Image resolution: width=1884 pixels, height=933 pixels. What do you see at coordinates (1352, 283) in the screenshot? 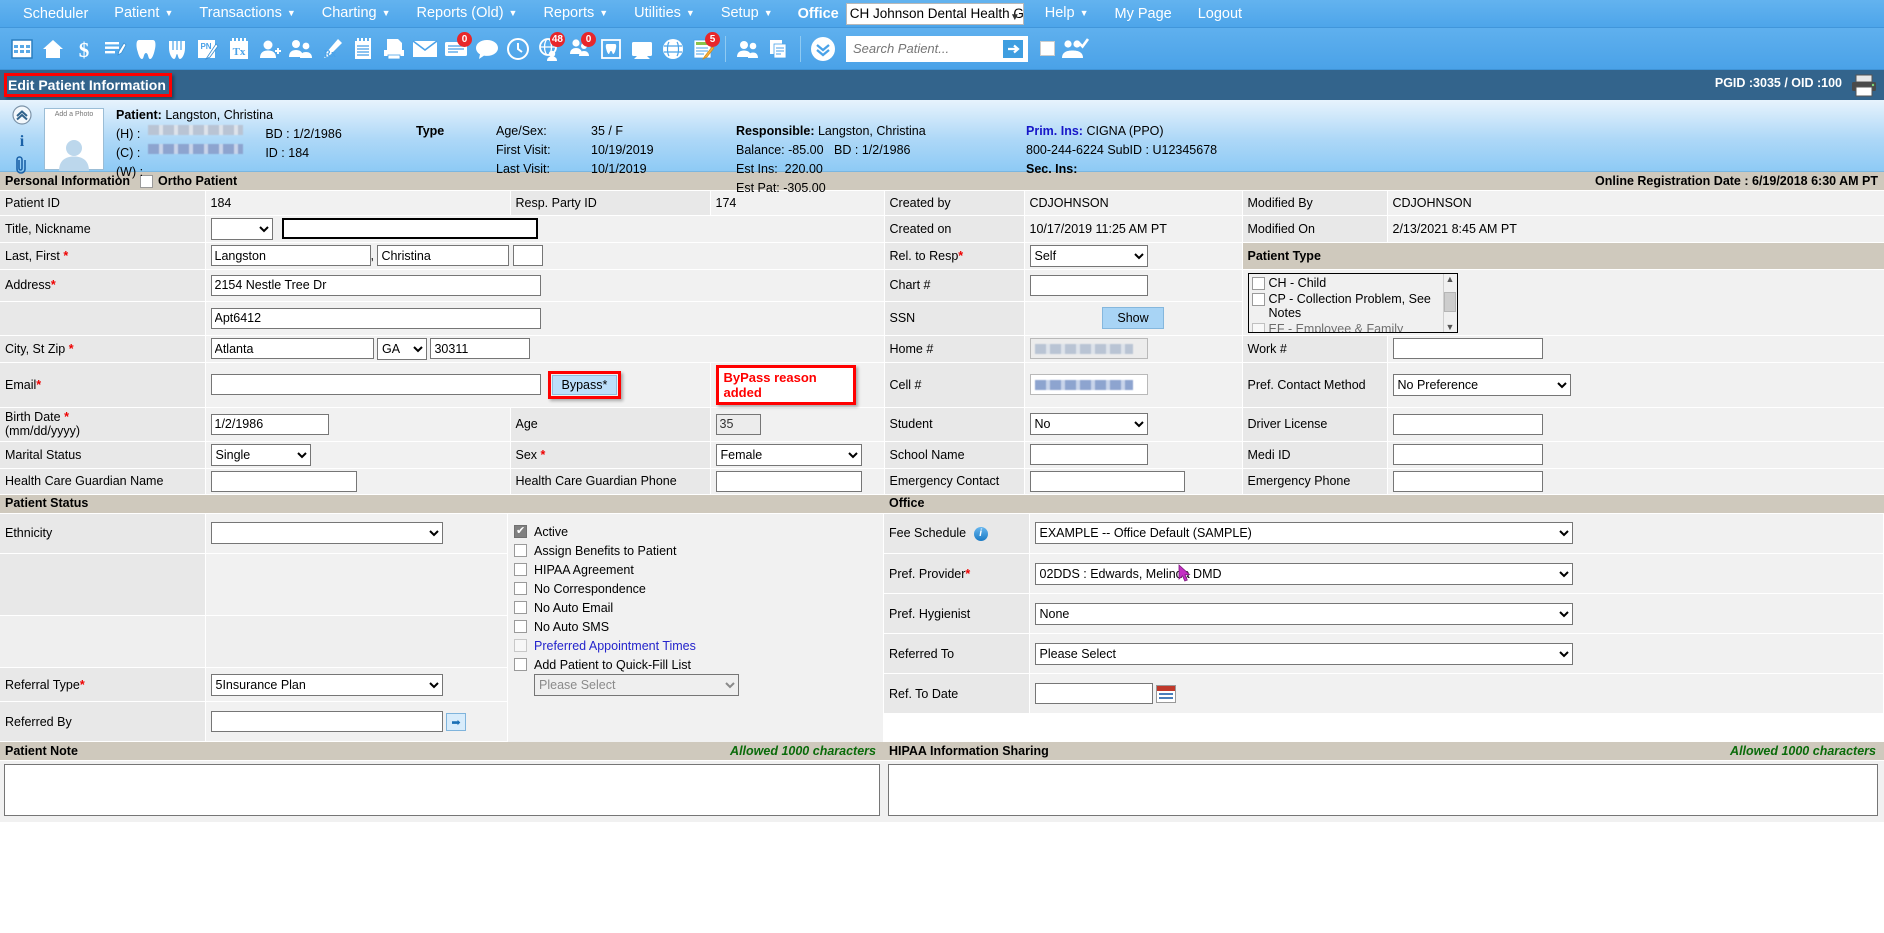
I see `patient-type-item: CH - Child` at bounding box center [1352, 283].